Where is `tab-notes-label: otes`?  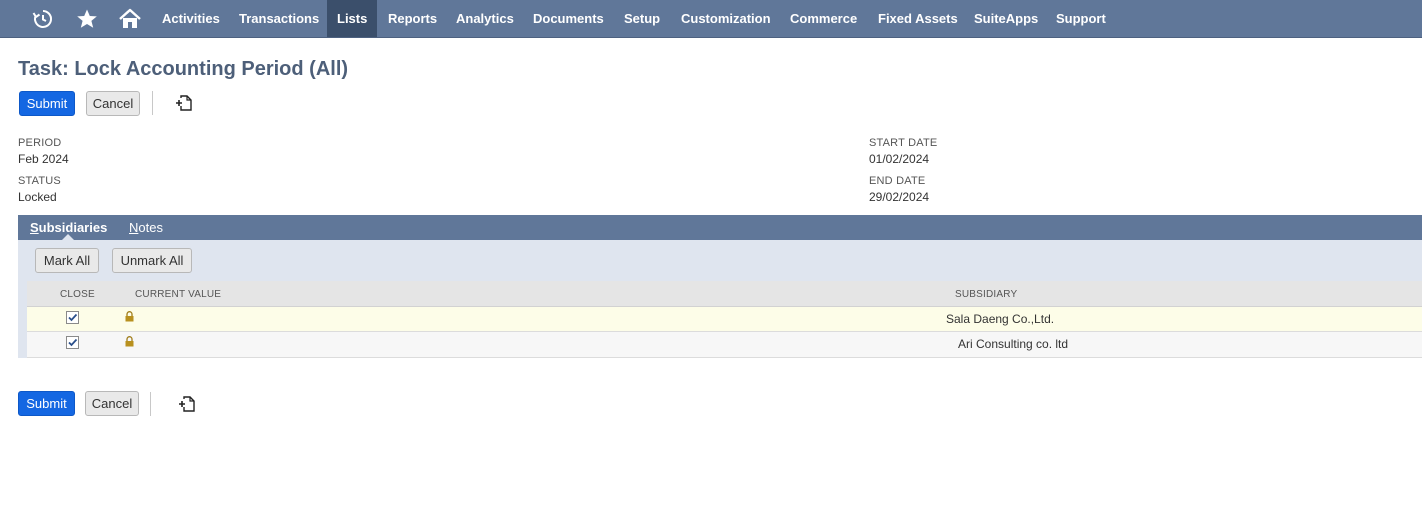 tab-notes-label: otes is located at coordinates (150, 227).